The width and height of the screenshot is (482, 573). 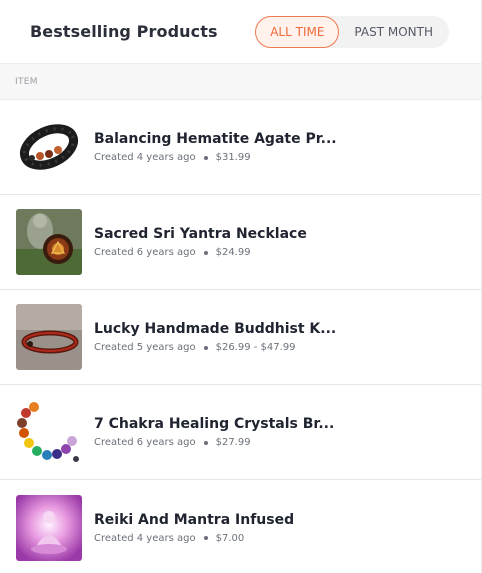 I want to click on black-bead-bracelet-image, so click(x=49, y=147).